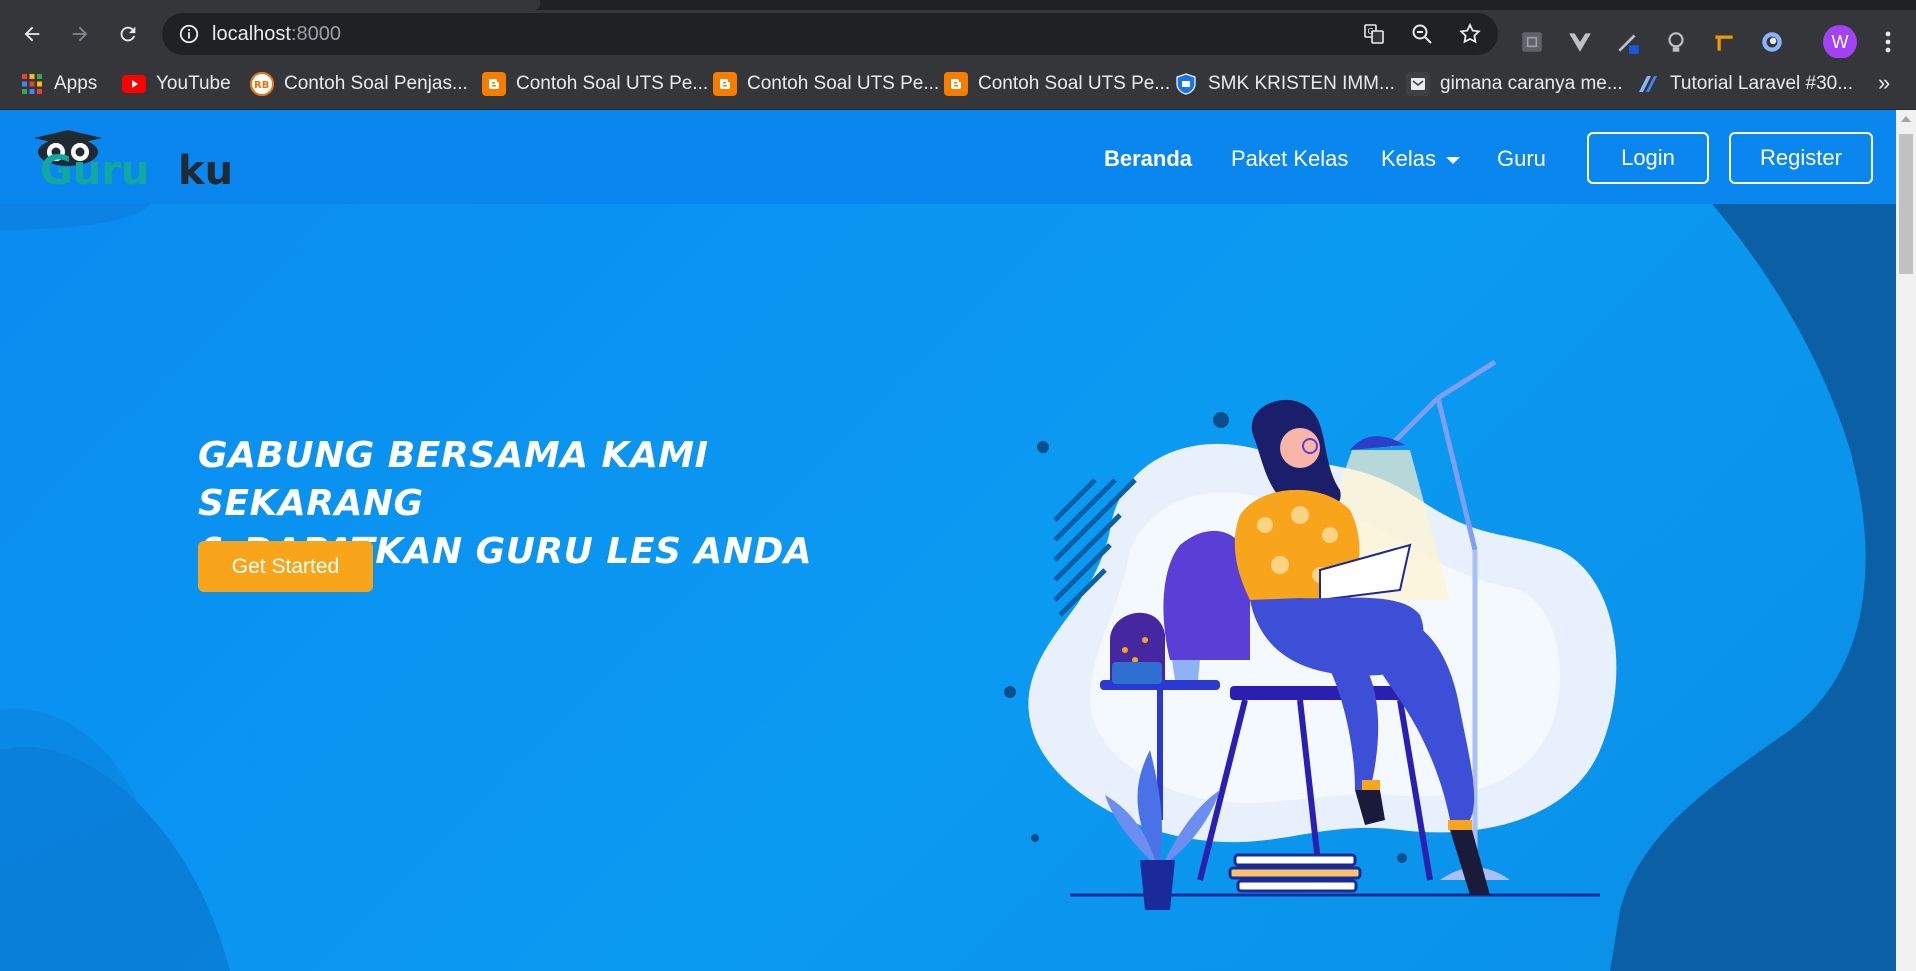  Describe the element at coordinates (1906, 204) in the screenshot. I see `scrollbar-thumb` at that location.